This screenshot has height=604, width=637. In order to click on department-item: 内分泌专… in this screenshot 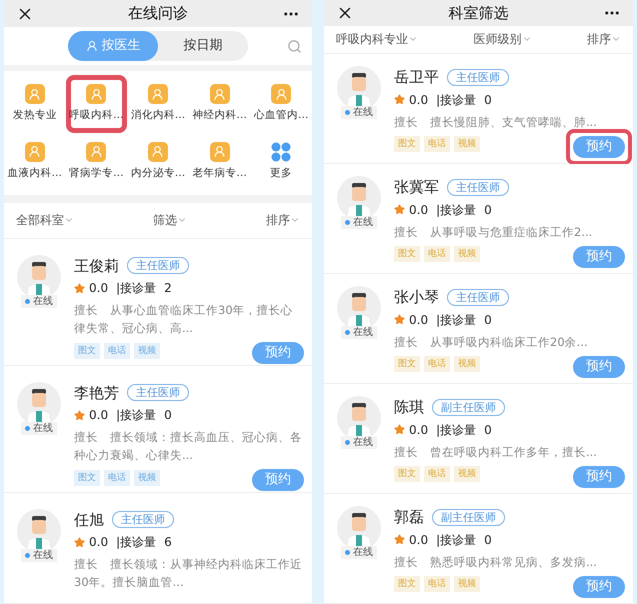, I will do `click(158, 161)`.